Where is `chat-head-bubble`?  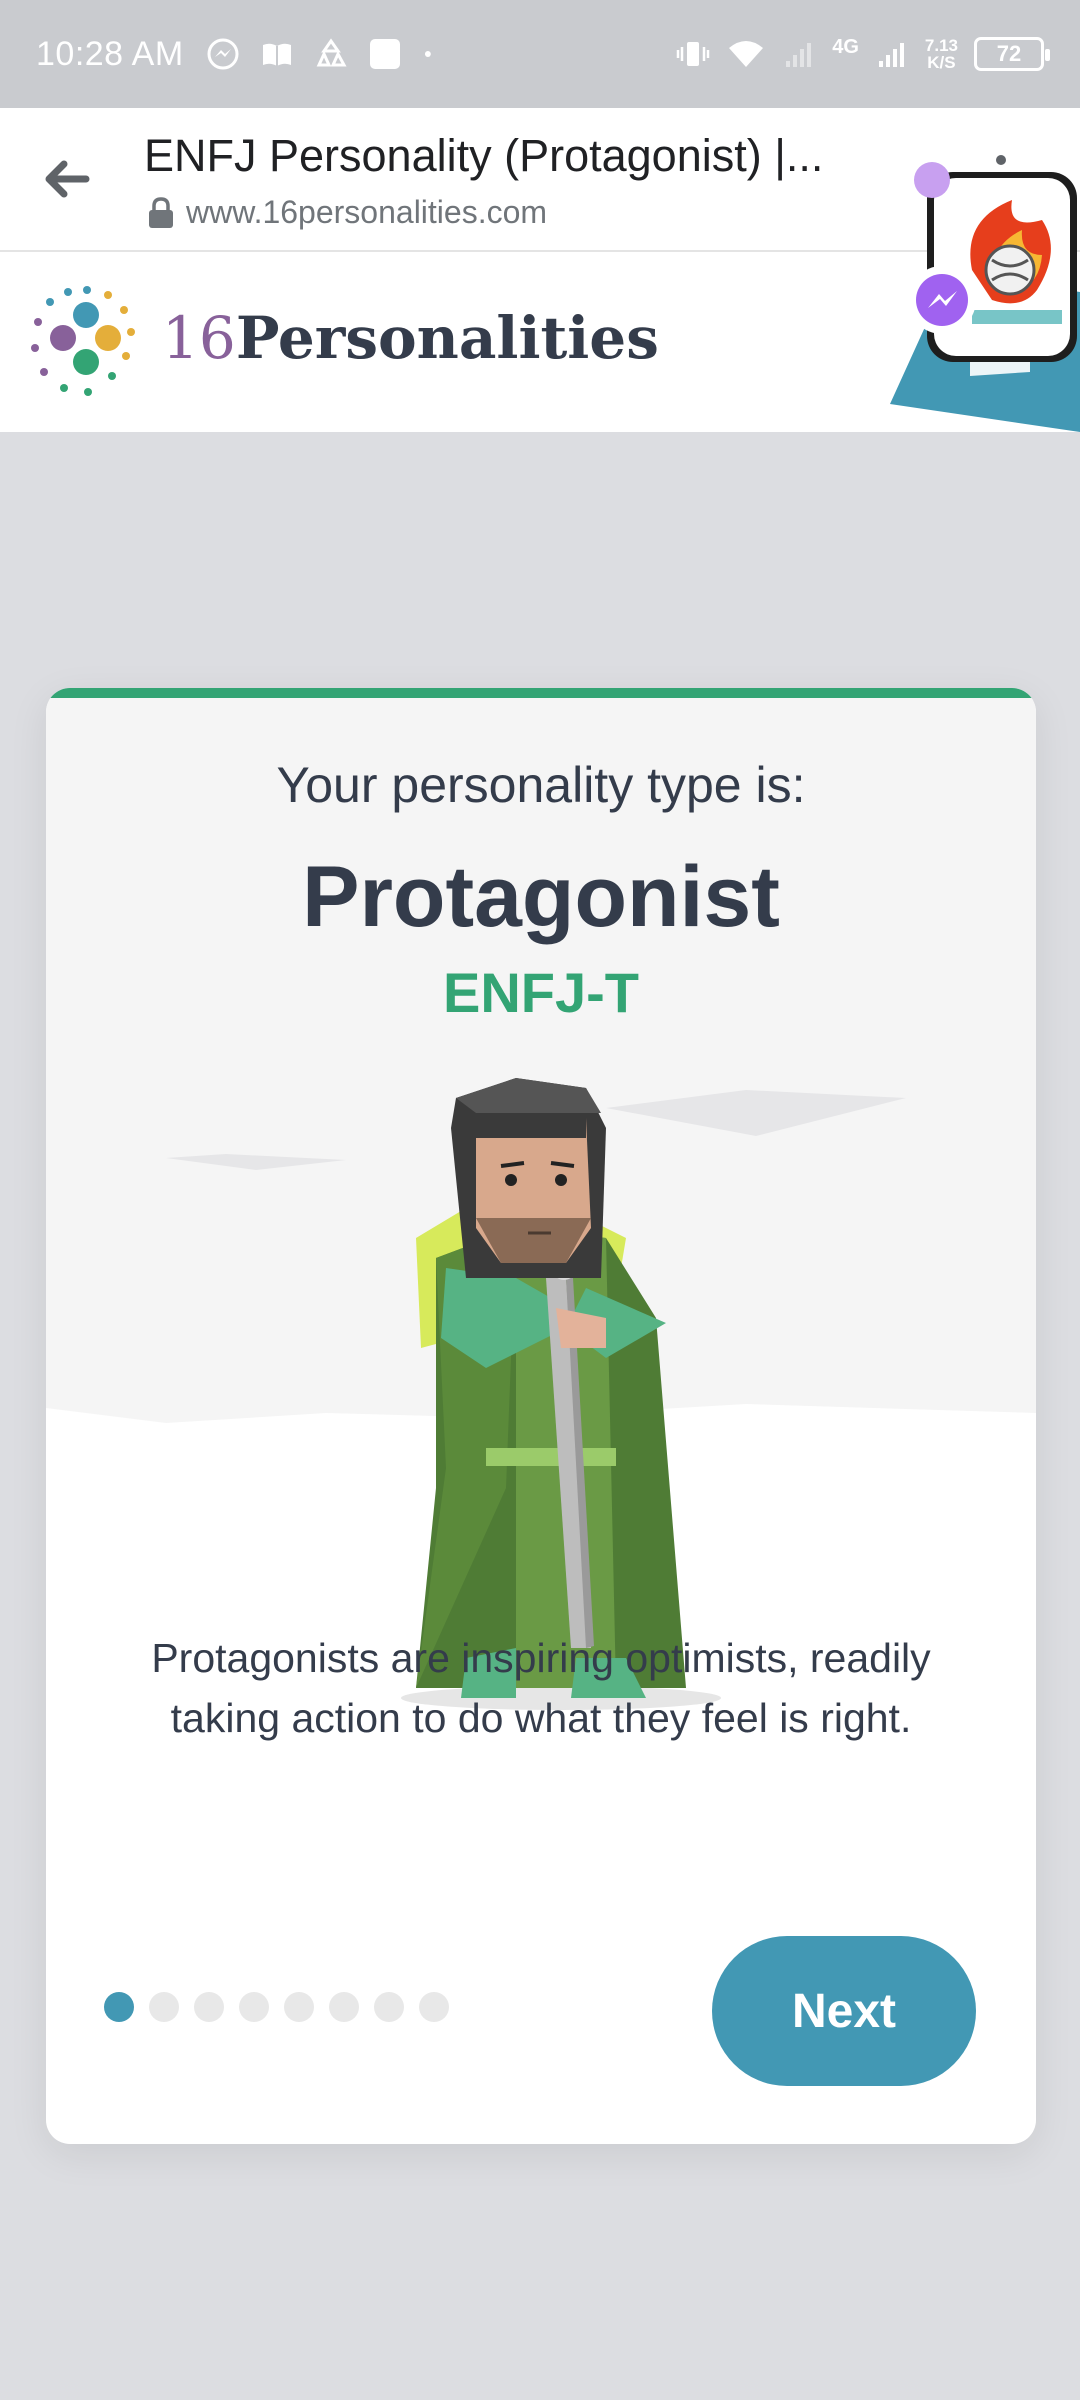
chat-head-bubble is located at coordinates (996, 265).